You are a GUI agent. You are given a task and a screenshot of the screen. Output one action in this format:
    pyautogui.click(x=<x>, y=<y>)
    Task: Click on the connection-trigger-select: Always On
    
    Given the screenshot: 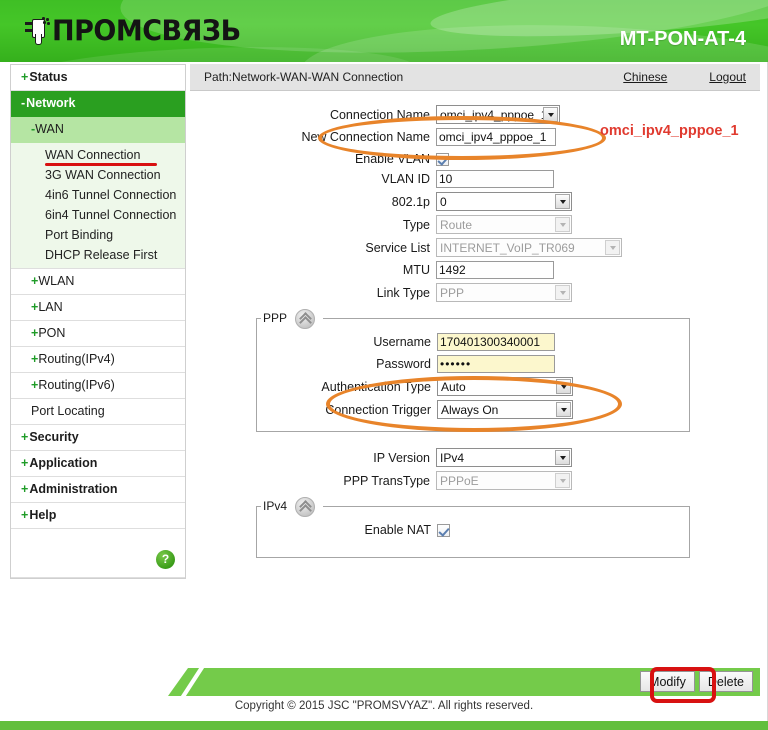 What is the action you would take?
    pyautogui.click(x=505, y=409)
    